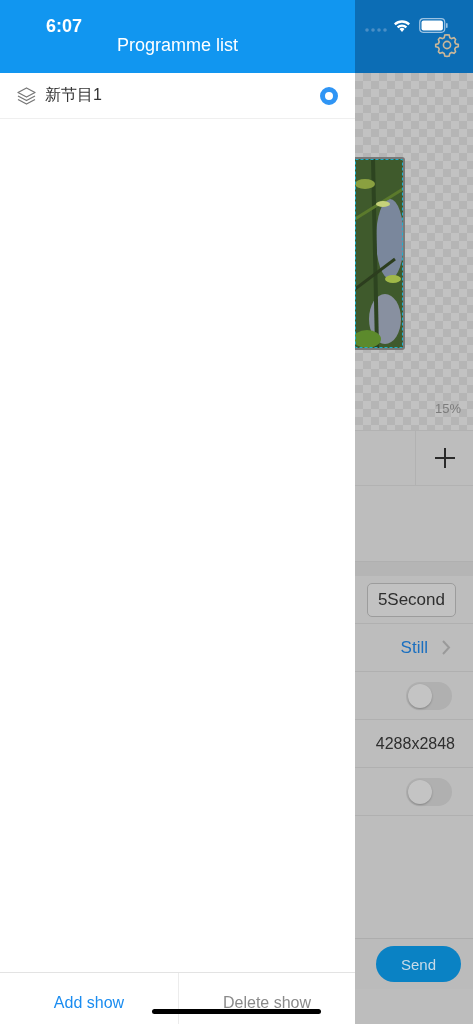 The height and width of the screenshot is (1024, 473). Describe the element at coordinates (447, 45) in the screenshot. I see `settings-icon` at that location.